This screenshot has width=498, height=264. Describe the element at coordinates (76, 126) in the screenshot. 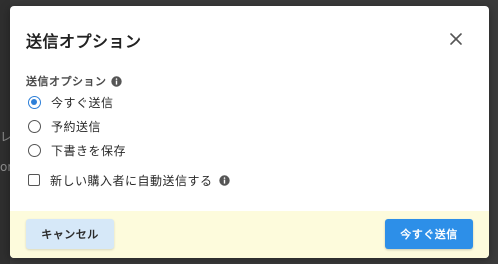

I see `radio-label: 予約送信` at that location.